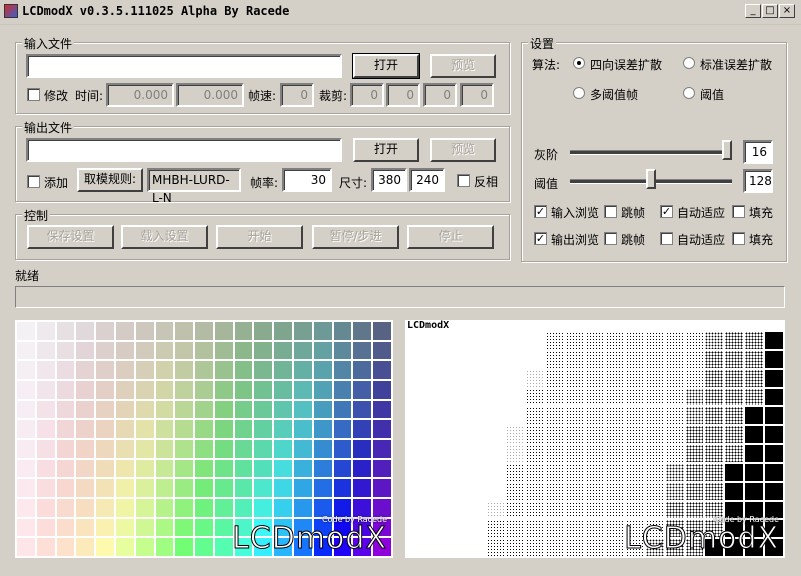 The height and width of the screenshot is (576, 801). I want to click on crop-field-1: 0, so click(367, 95).